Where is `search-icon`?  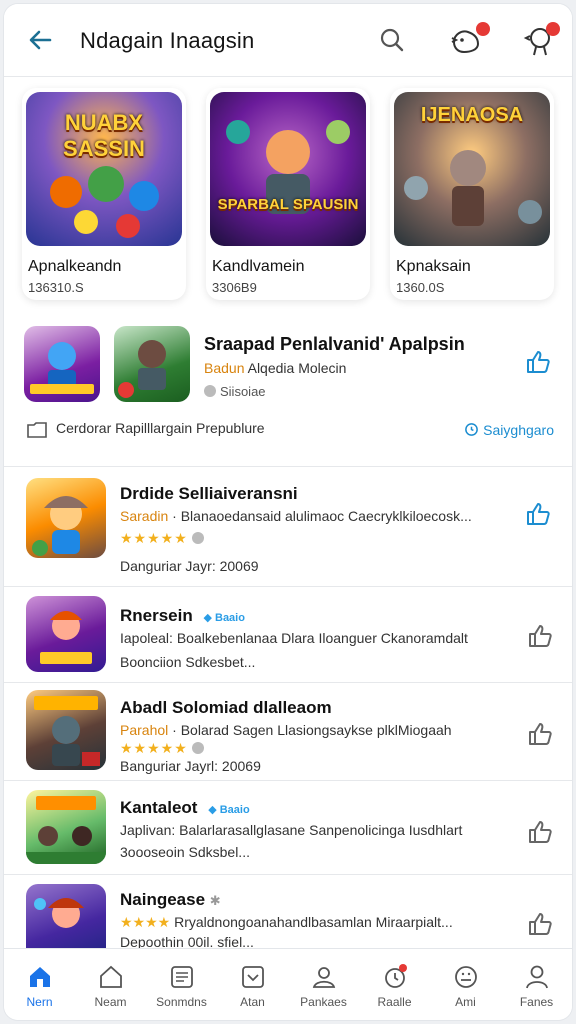 search-icon is located at coordinates (392, 40).